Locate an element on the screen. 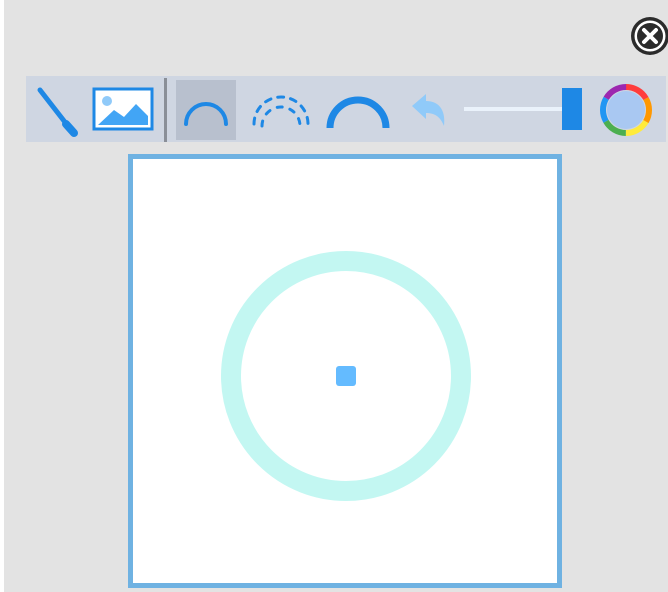  current-color-swatch is located at coordinates (626, 110).